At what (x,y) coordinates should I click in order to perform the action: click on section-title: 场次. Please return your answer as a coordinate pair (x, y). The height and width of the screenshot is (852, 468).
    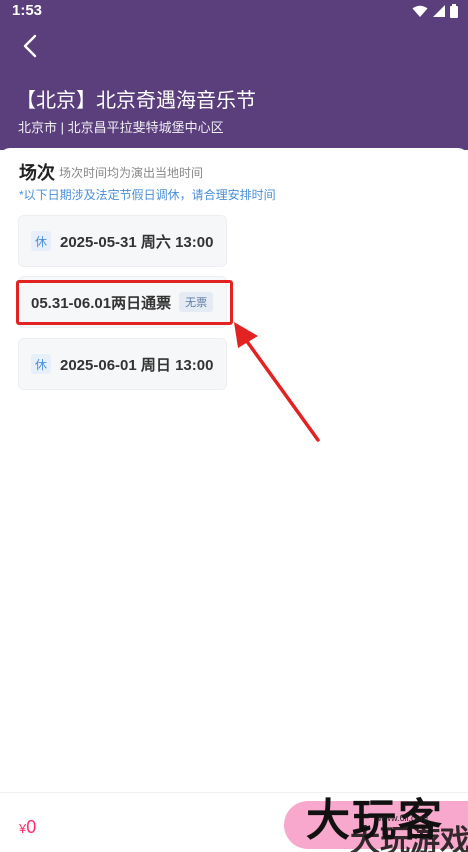
    Looking at the image, I should click on (37, 173).